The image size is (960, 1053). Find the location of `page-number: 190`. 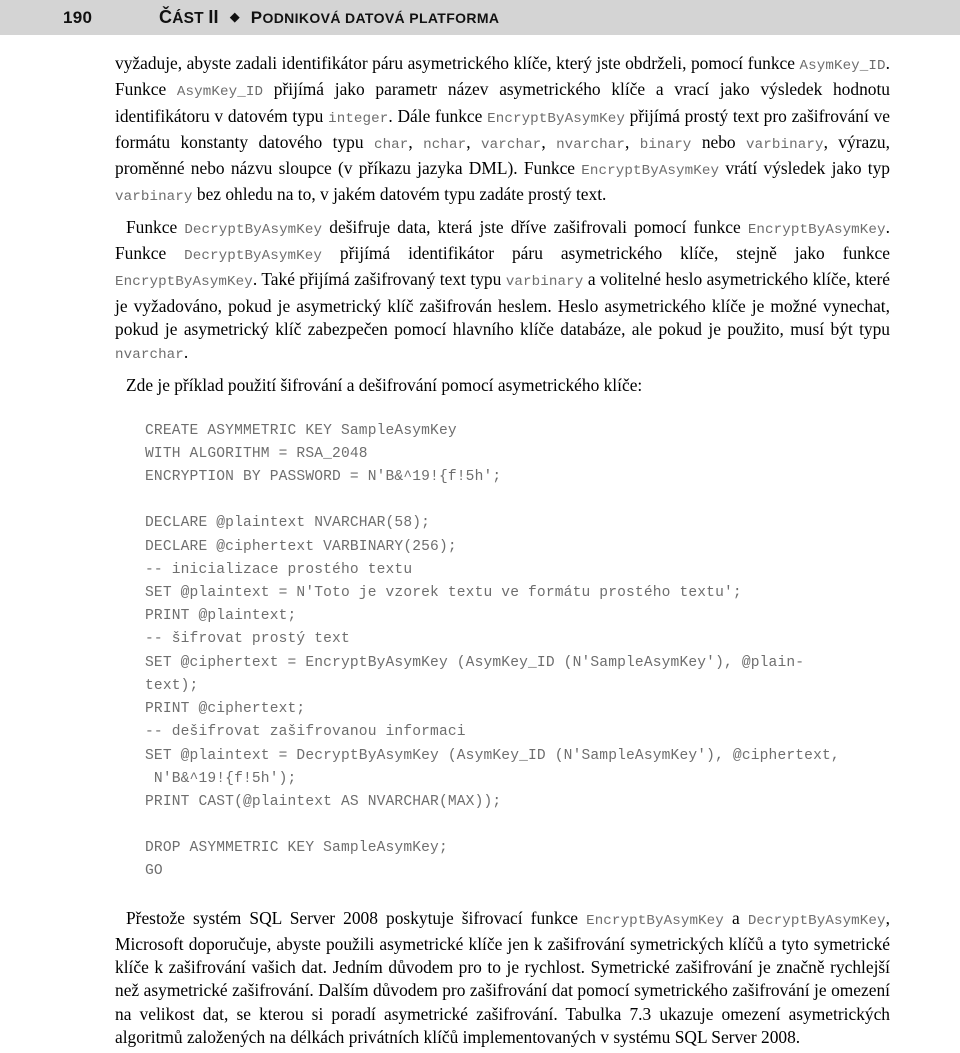

page-number: 190 is located at coordinates (78, 17).